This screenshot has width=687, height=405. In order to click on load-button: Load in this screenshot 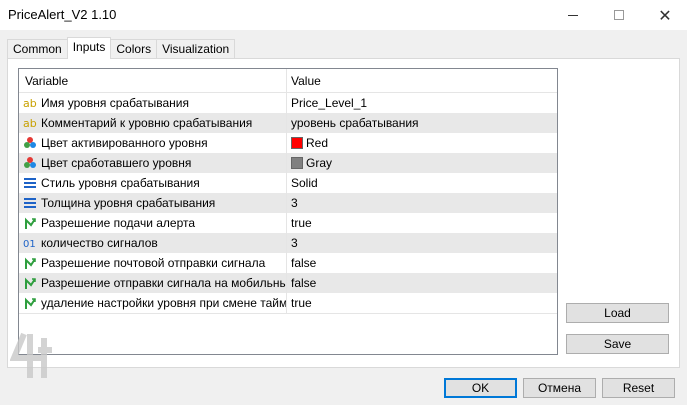, I will do `click(617, 313)`.